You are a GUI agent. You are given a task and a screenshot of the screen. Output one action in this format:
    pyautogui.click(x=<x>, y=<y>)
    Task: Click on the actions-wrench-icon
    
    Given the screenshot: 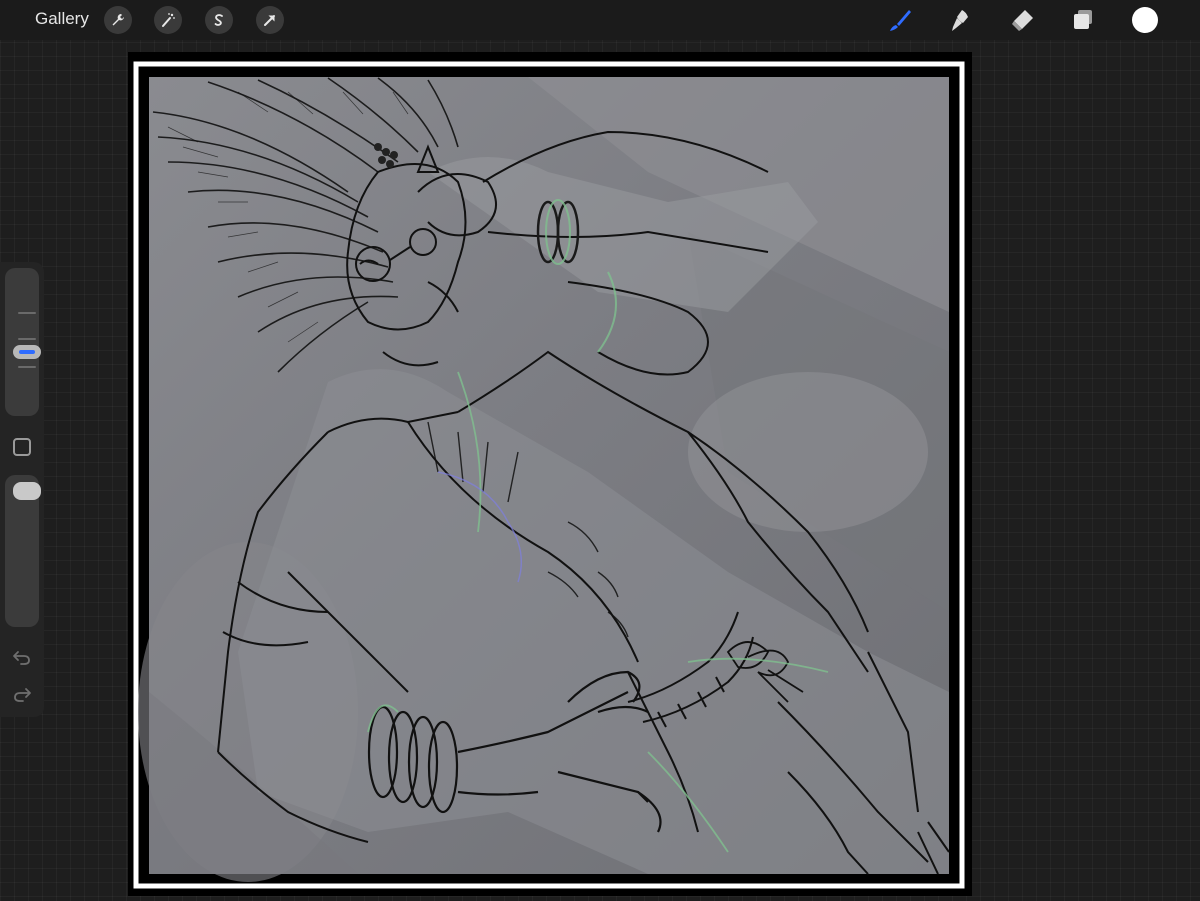 What is the action you would take?
    pyautogui.click(x=118, y=20)
    